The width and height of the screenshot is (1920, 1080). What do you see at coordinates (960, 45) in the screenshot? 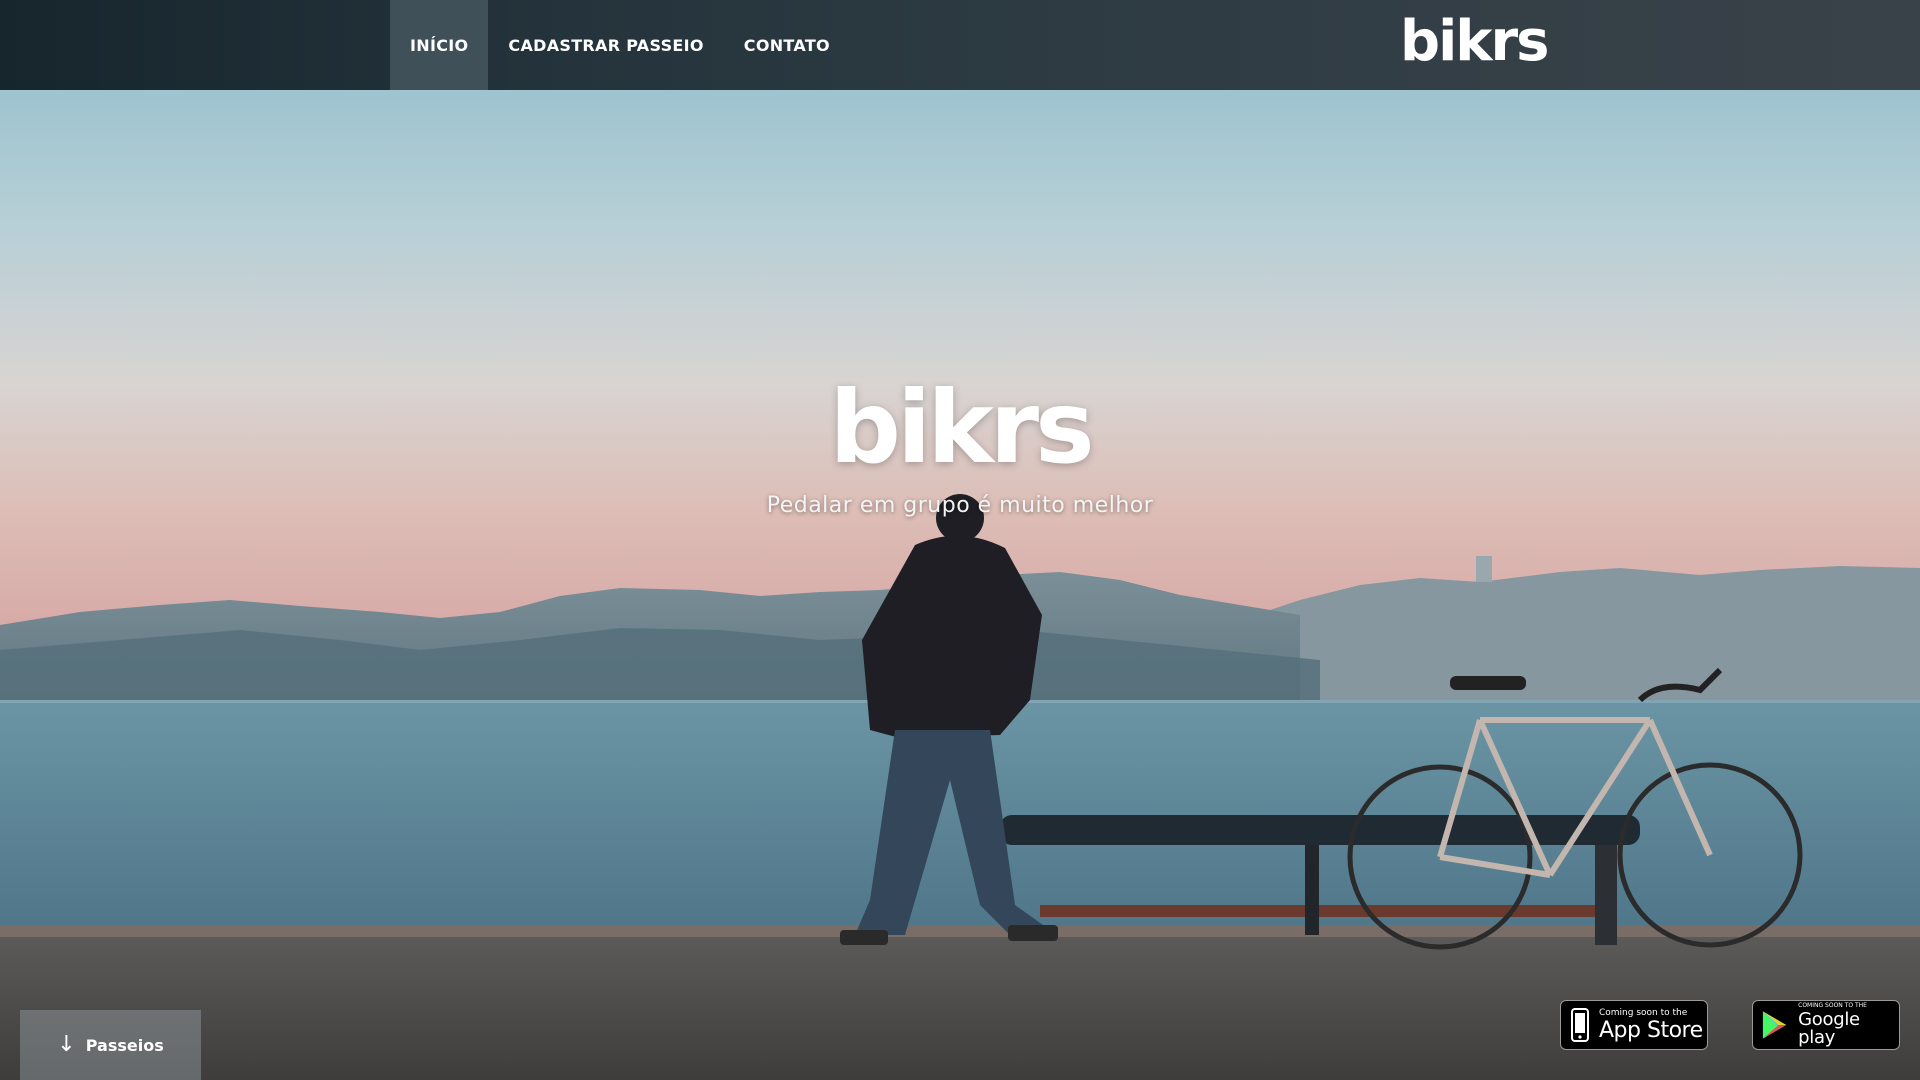
I see `top-navbar: INÍCIO CADASTRAR PASSEIO CONTATO bikrs` at bounding box center [960, 45].